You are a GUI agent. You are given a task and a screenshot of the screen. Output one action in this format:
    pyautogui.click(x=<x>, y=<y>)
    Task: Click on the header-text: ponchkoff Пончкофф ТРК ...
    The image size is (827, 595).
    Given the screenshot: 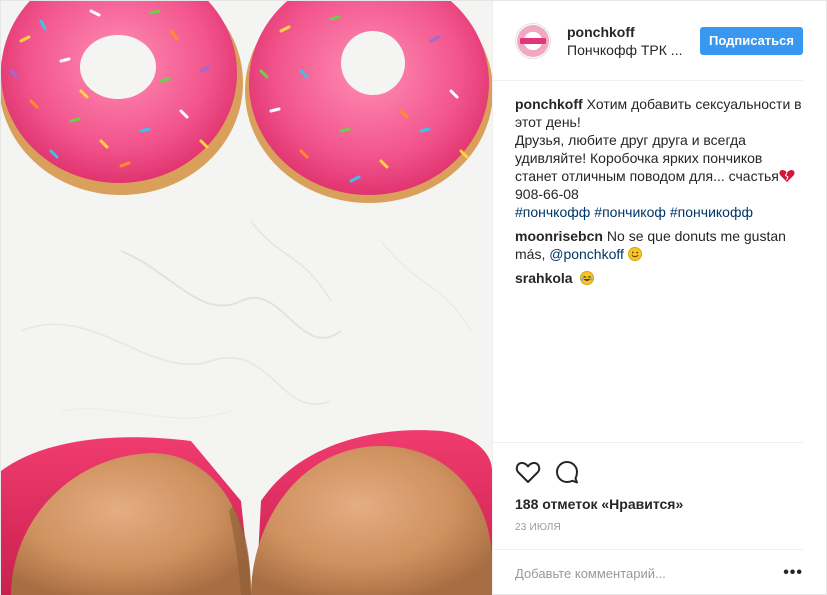 What is the action you would take?
    pyautogui.click(x=629, y=41)
    